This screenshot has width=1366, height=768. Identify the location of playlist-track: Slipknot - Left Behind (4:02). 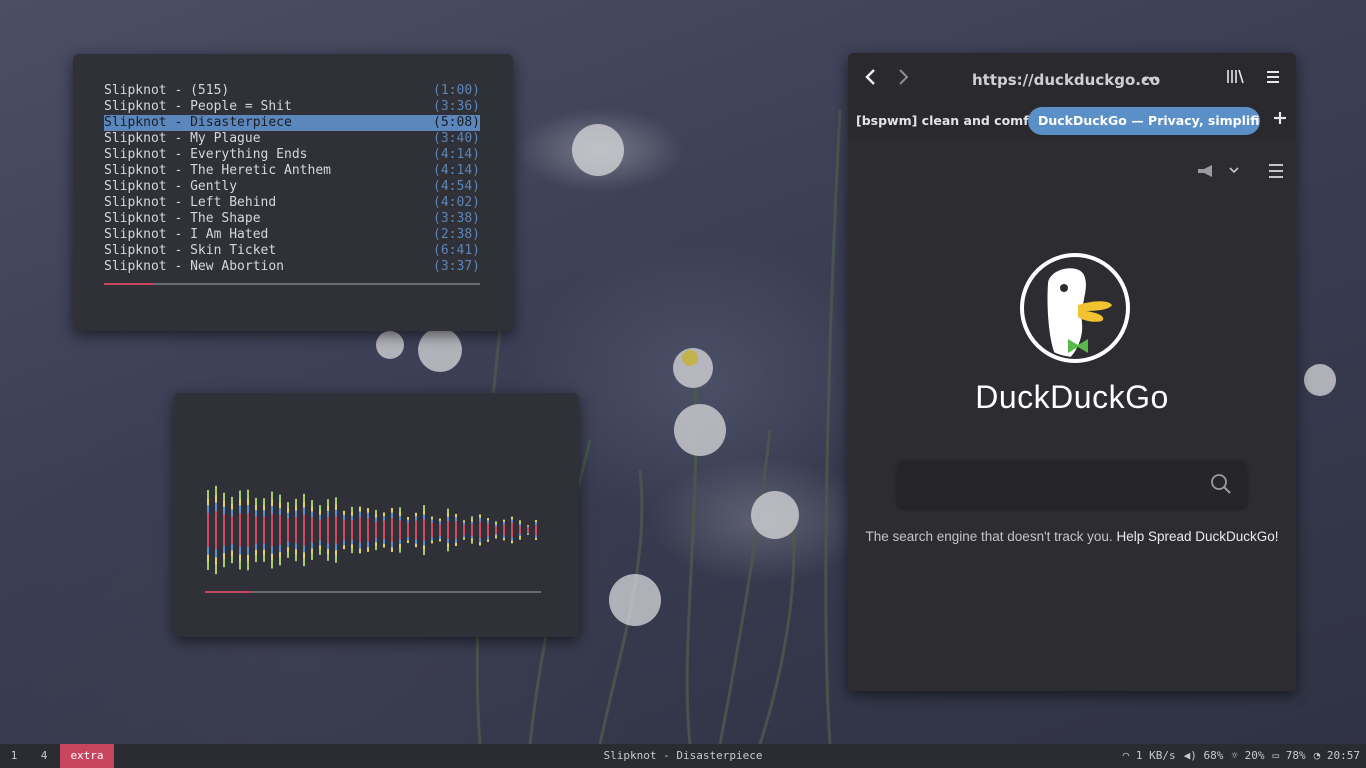
(292, 203).